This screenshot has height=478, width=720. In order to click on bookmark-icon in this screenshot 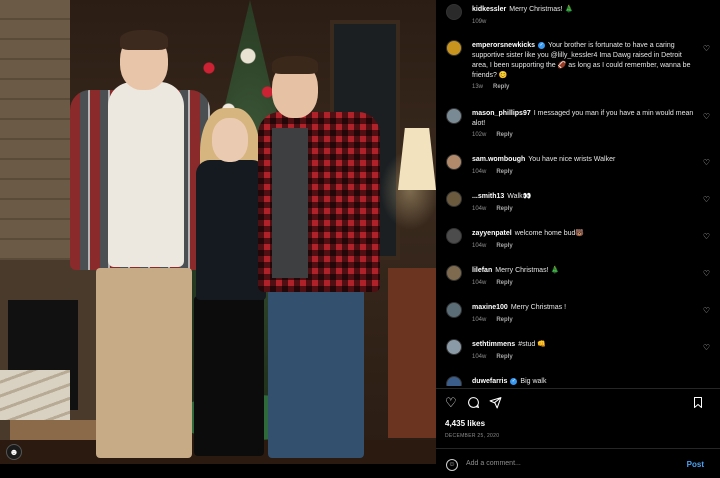, I will do `click(698, 404)`.